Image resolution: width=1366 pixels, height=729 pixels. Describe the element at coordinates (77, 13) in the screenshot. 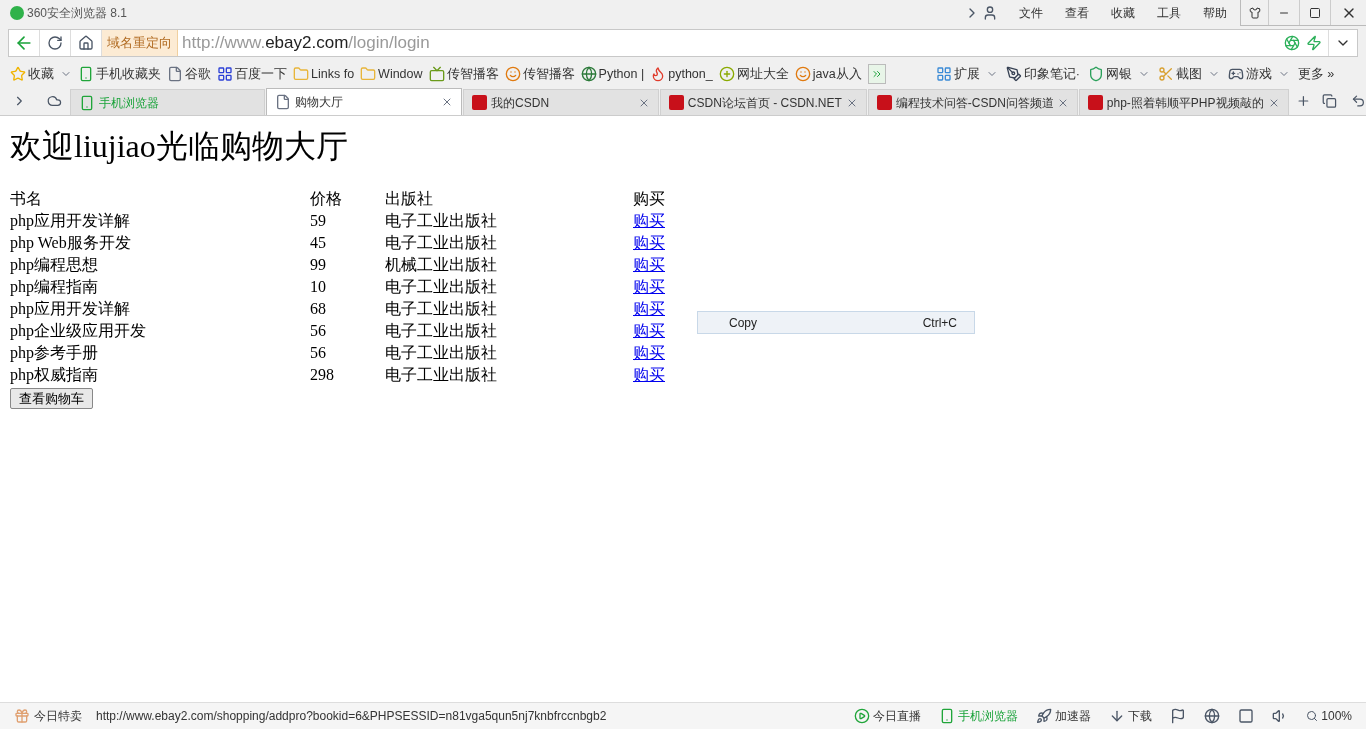

I see `window-title: 360安全浏览器 8.1` at that location.